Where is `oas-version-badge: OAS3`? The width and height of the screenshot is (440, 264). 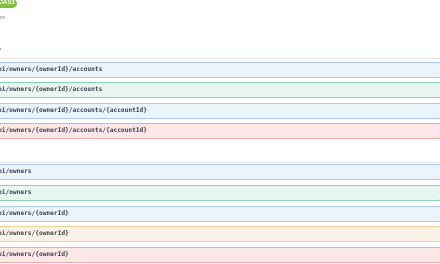 oas-version-badge: OAS3 is located at coordinates (8, 4).